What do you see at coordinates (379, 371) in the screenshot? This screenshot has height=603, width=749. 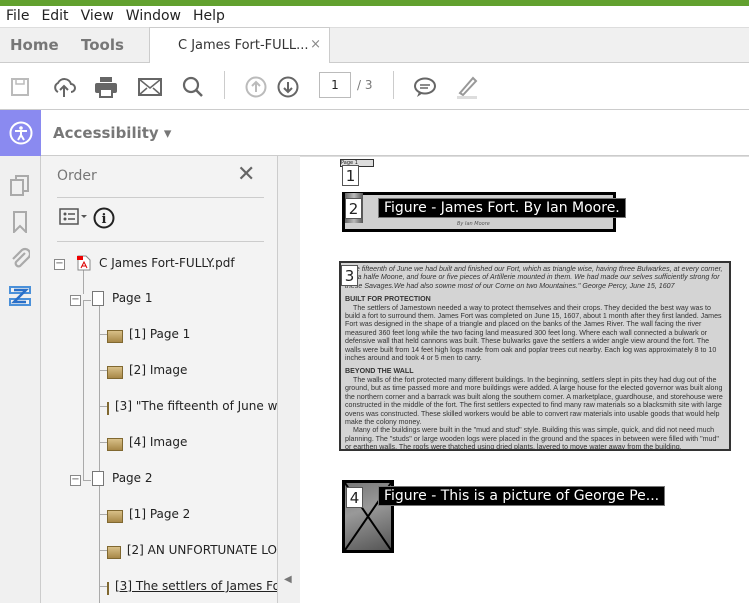 I see `heading-beyond-the-wall: BEYOND THE WALL` at bounding box center [379, 371].